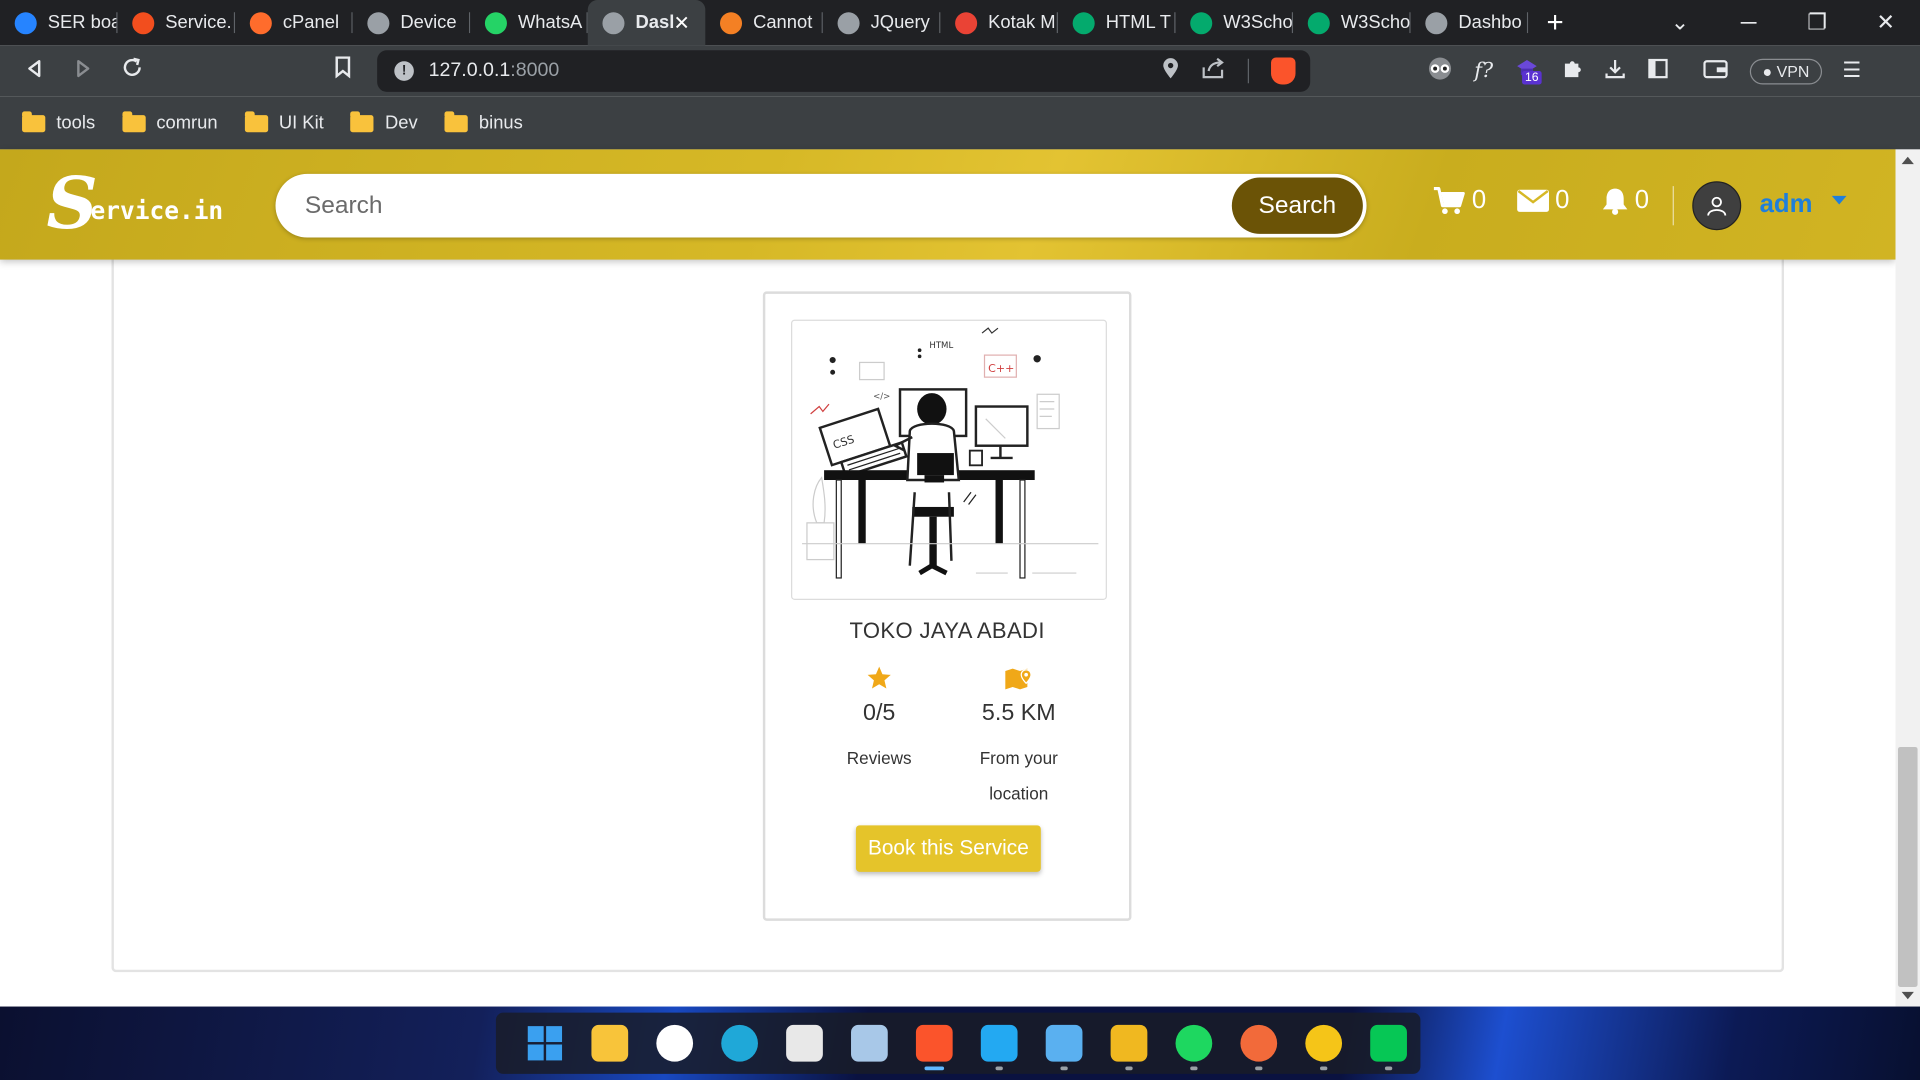  I want to click on gmail-icon, so click(966, 22).